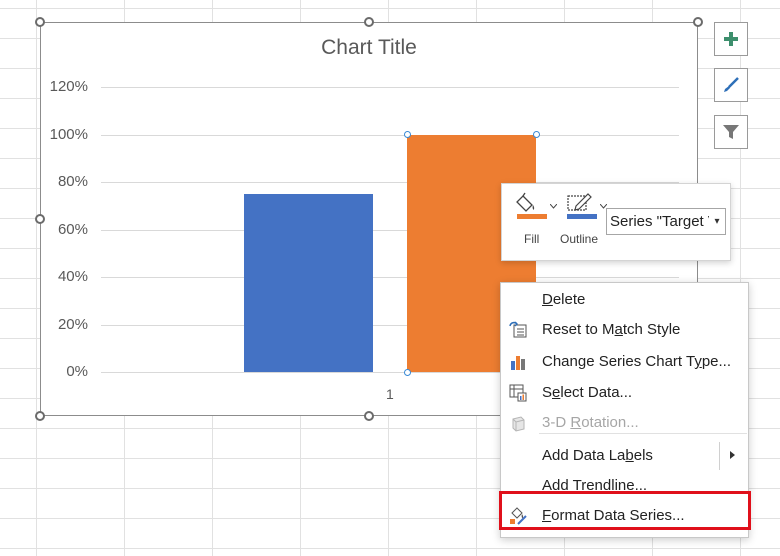 This screenshot has width=780, height=556. What do you see at coordinates (553, 206) in the screenshot?
I see `chevron-down-icon` at bounding box center [553, 206].